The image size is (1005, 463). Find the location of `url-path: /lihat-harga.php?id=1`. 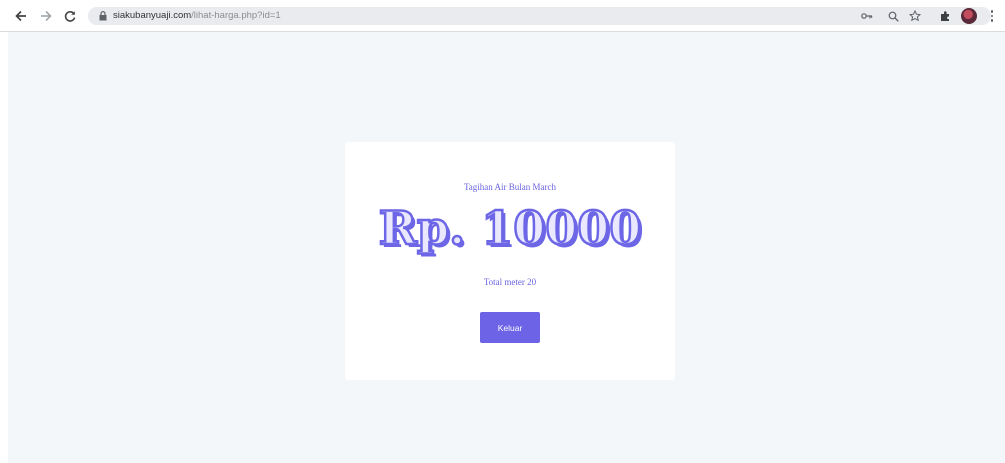

url-path: /lihat-harga.php?id=1 is located at coordinates (236, 15).